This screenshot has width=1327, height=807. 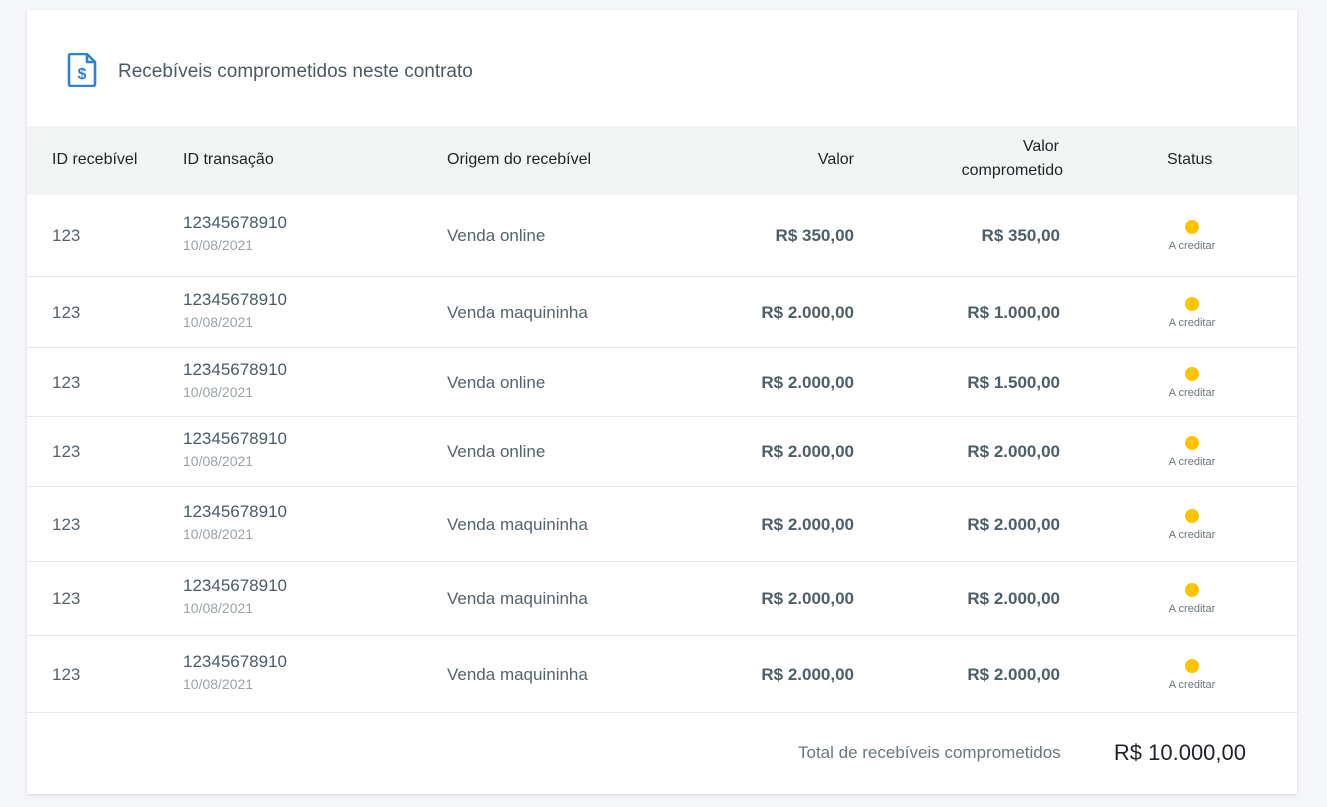 I want to click on document-dollar-icon: $, so click(x=82, y=70).